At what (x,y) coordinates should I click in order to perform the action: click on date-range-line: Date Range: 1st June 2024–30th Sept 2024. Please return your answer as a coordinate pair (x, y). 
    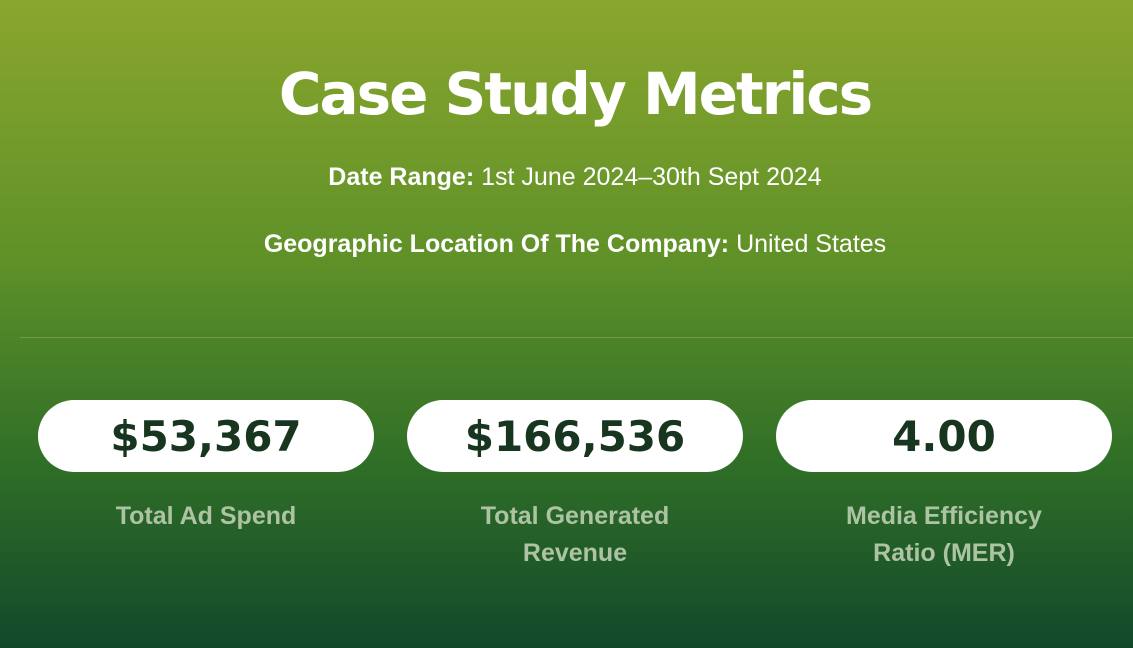
    Looking at the image, I should click on (566, 177).